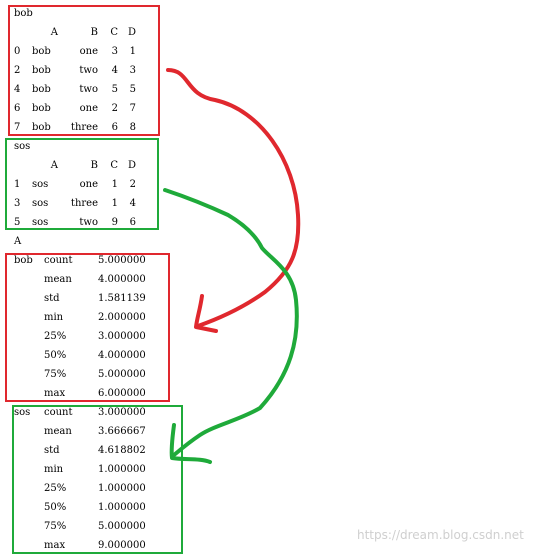 The width and height of the screenshot is (557, 554). What do you see at coordinates (231, 322) in the screenshot?
I see `green-arrow-curve` at bounding box center [231, 322].